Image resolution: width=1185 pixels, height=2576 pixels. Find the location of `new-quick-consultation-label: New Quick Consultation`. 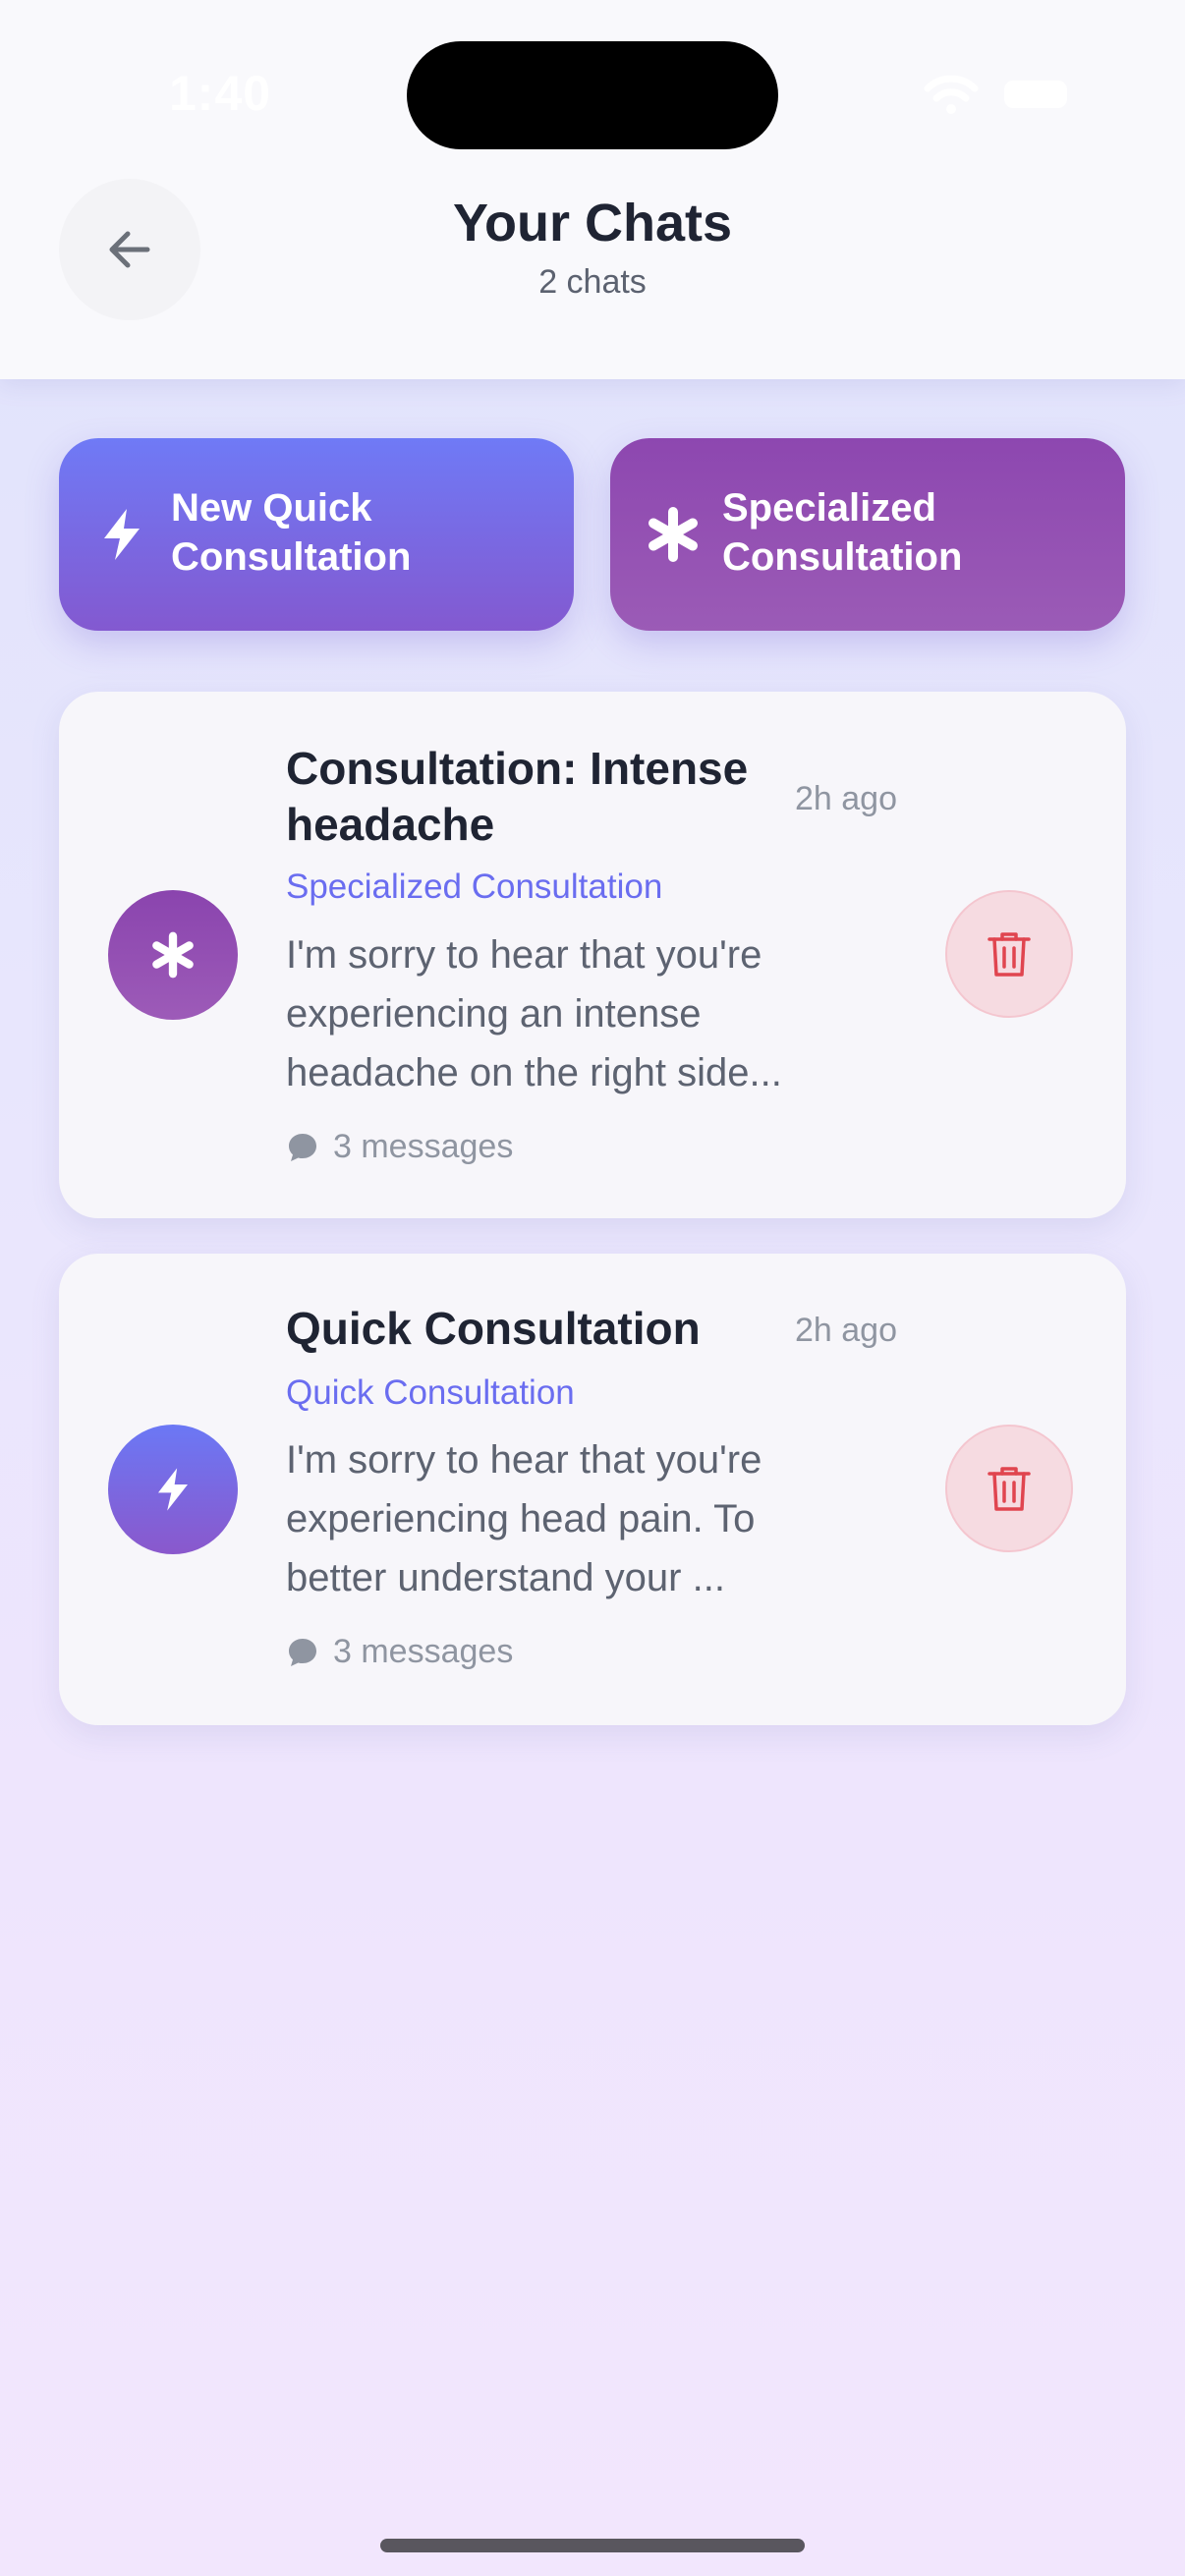

new-quick-consultation-label: New Quick Consultation is located at coordinates (291, 532).